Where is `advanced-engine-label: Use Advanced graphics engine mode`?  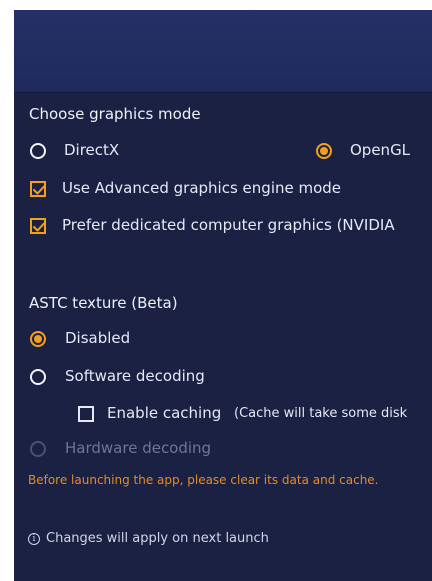
advanced-engine-label: Use Advanced graphics engine mode is located at coordinates (202, 188).